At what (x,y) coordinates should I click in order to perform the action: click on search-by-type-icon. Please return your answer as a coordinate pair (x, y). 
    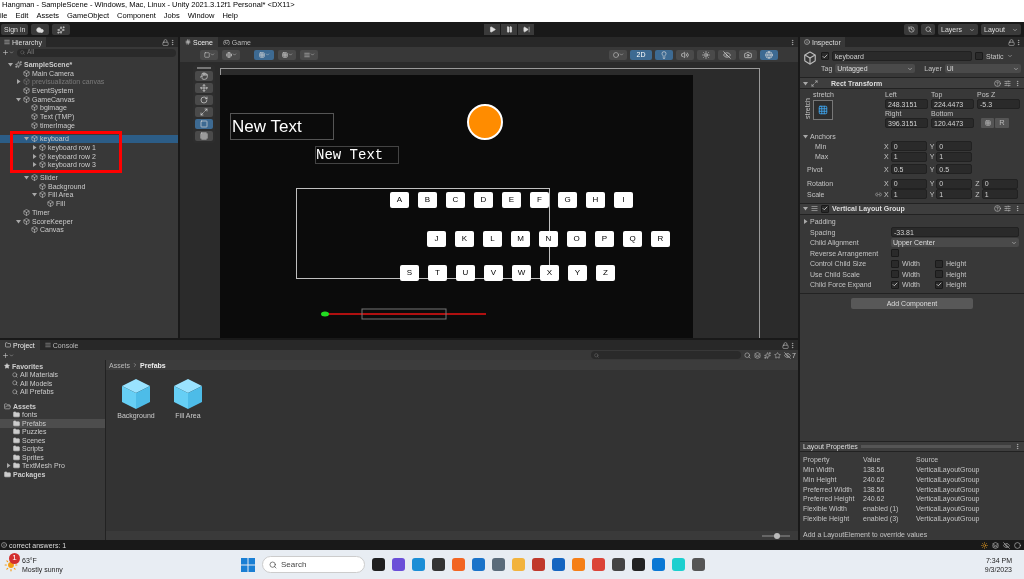
    Looking at the image, I should click on (748, 355).